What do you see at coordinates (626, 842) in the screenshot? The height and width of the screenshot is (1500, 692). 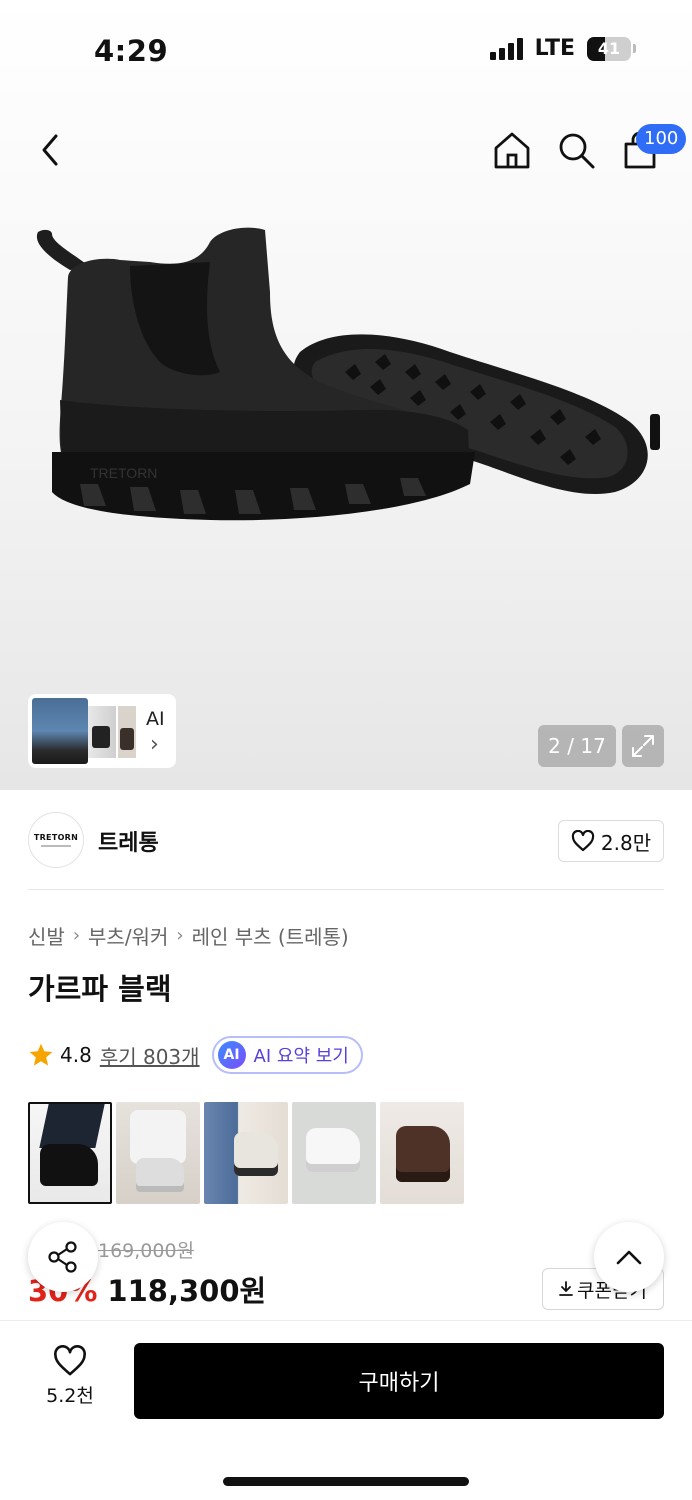 I see `brand-like-count: 2.8만` at bounding box center [626, 842].